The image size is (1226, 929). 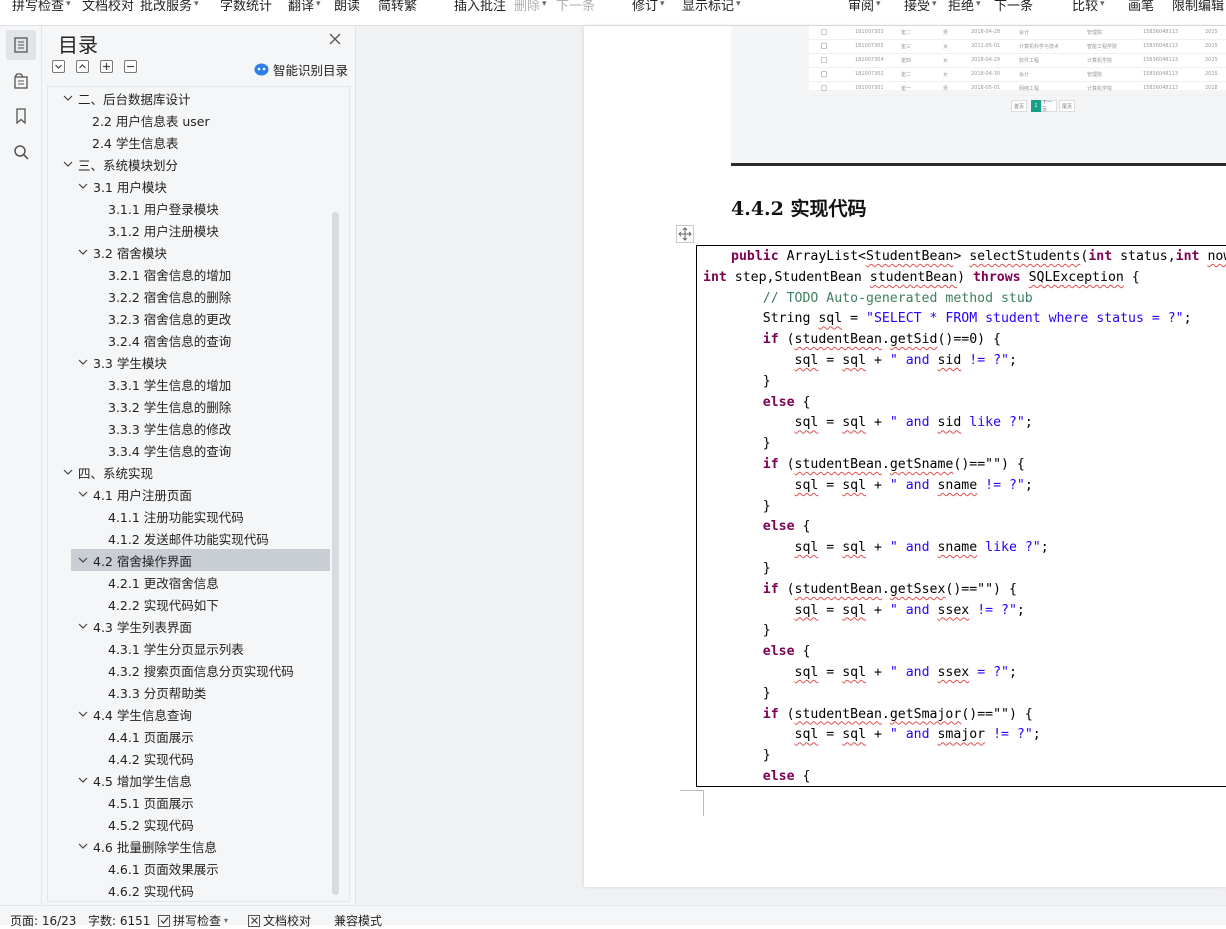 I want to click on toc-item: 4.5.2 实现代码, so click(x=189, y=824).